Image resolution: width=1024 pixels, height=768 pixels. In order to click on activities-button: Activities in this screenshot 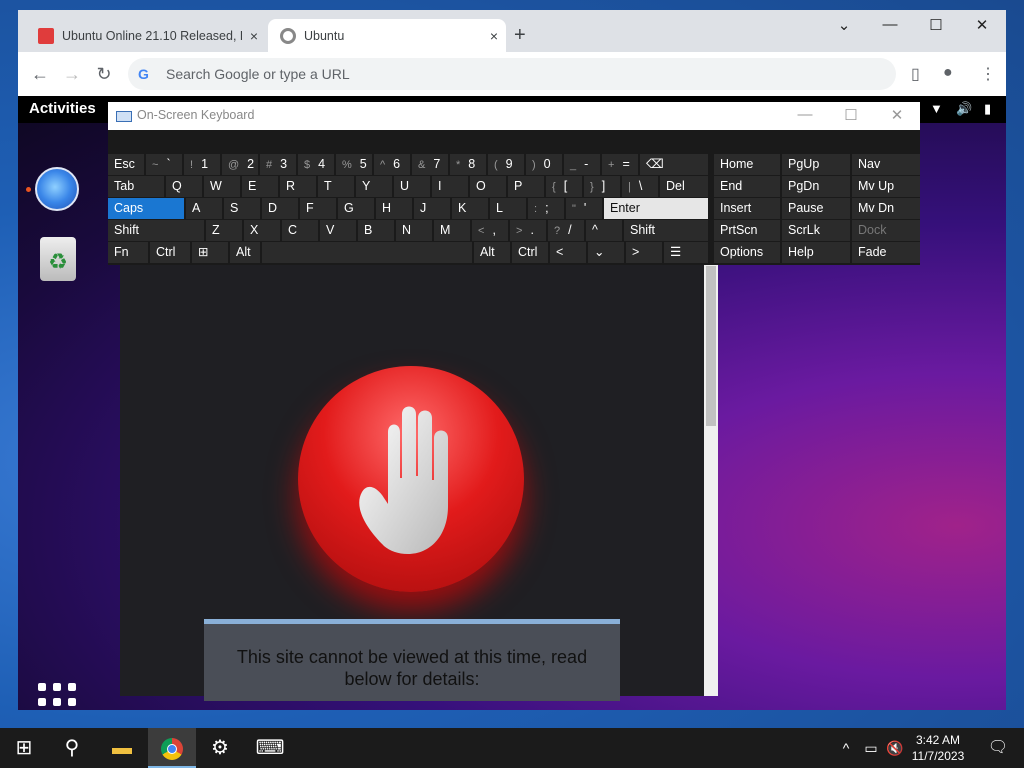, I will do `click(62, 108)`.